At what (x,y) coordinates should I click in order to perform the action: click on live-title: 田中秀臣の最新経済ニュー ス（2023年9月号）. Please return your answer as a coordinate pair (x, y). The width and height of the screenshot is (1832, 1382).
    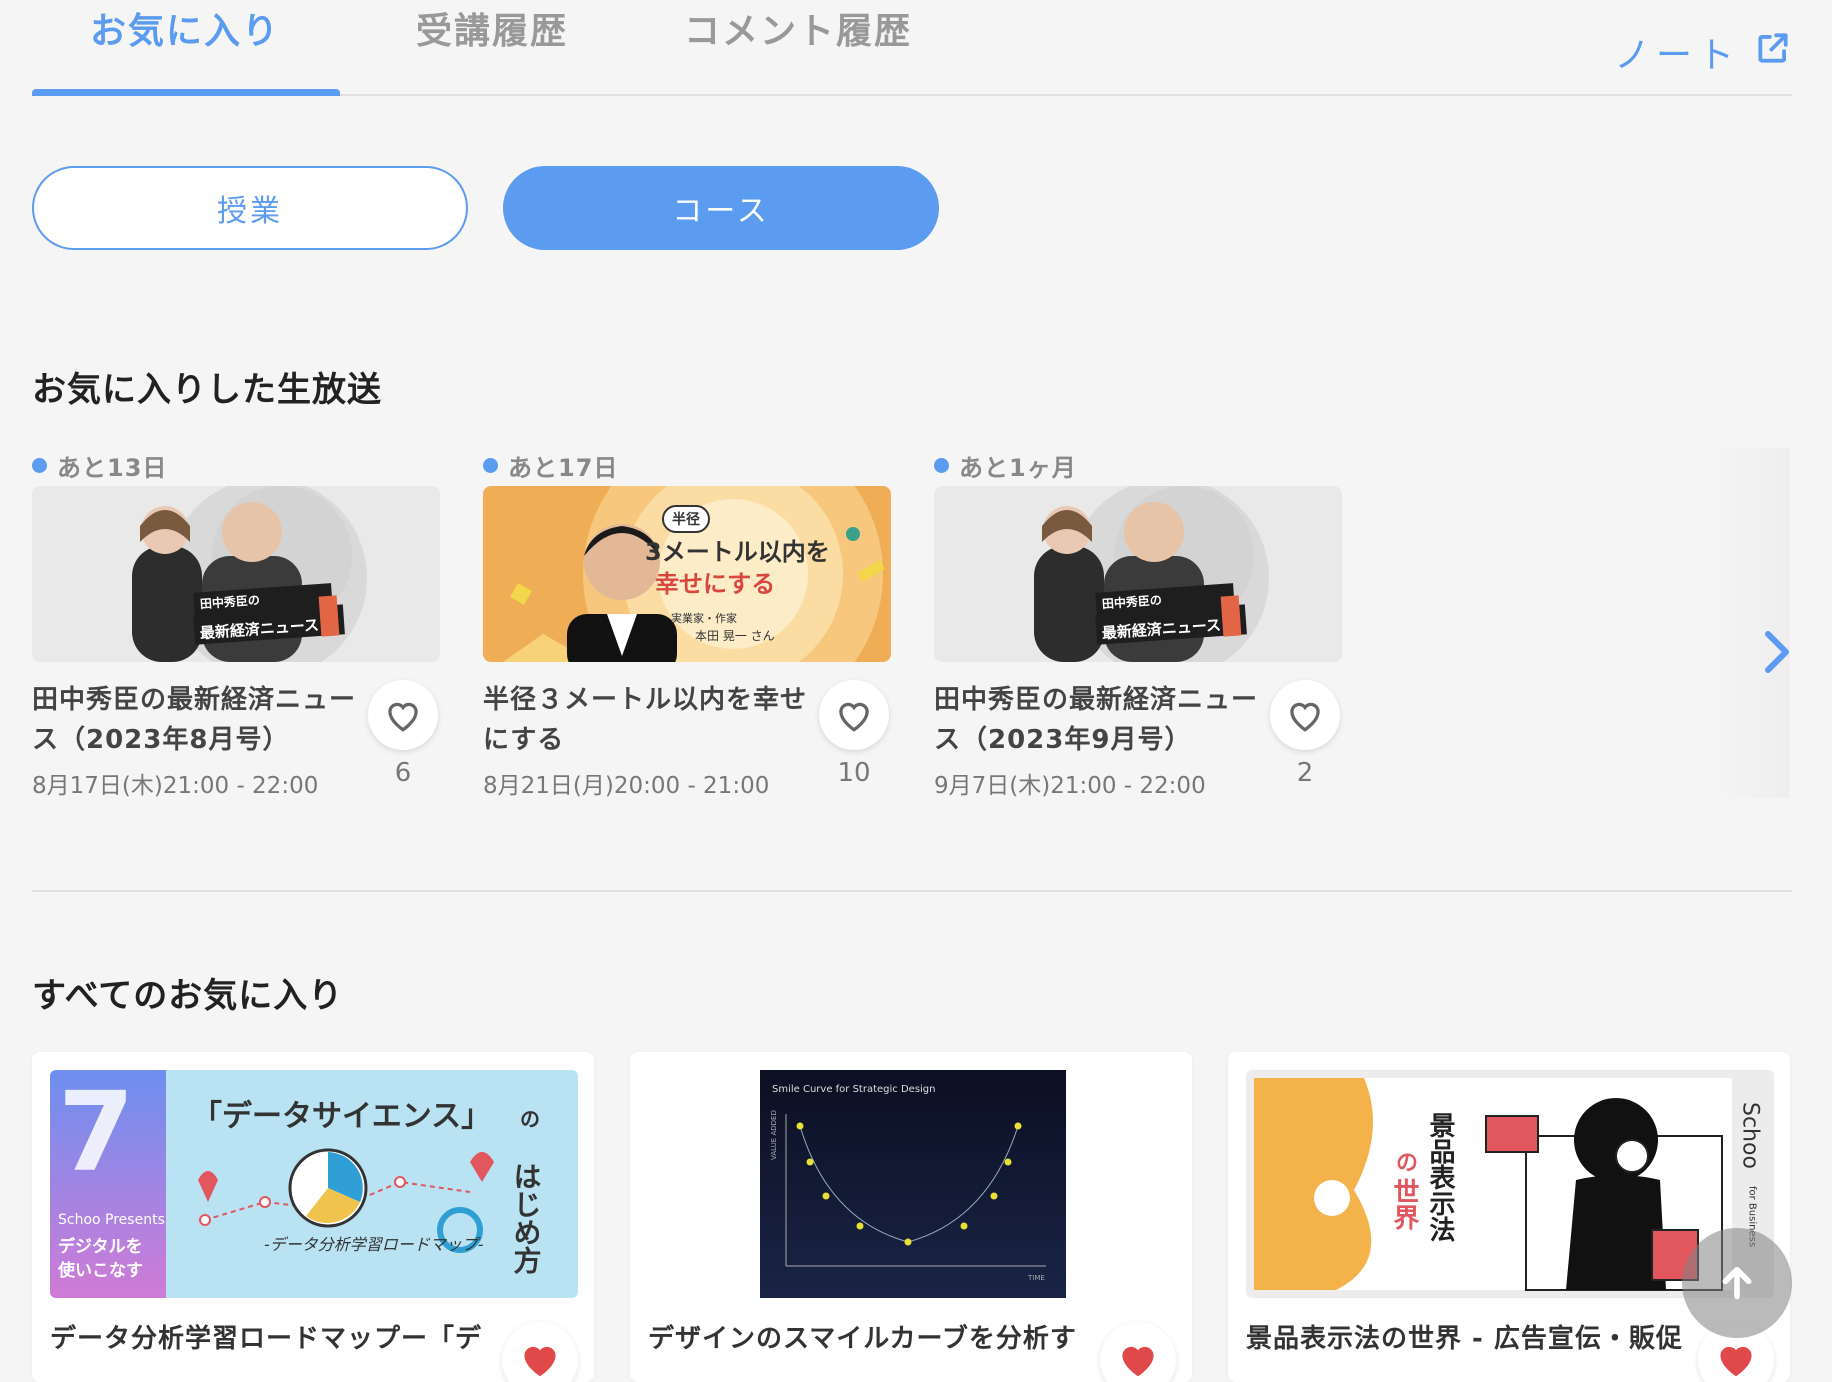
    Looking at the image, I should click on (1099, 720).